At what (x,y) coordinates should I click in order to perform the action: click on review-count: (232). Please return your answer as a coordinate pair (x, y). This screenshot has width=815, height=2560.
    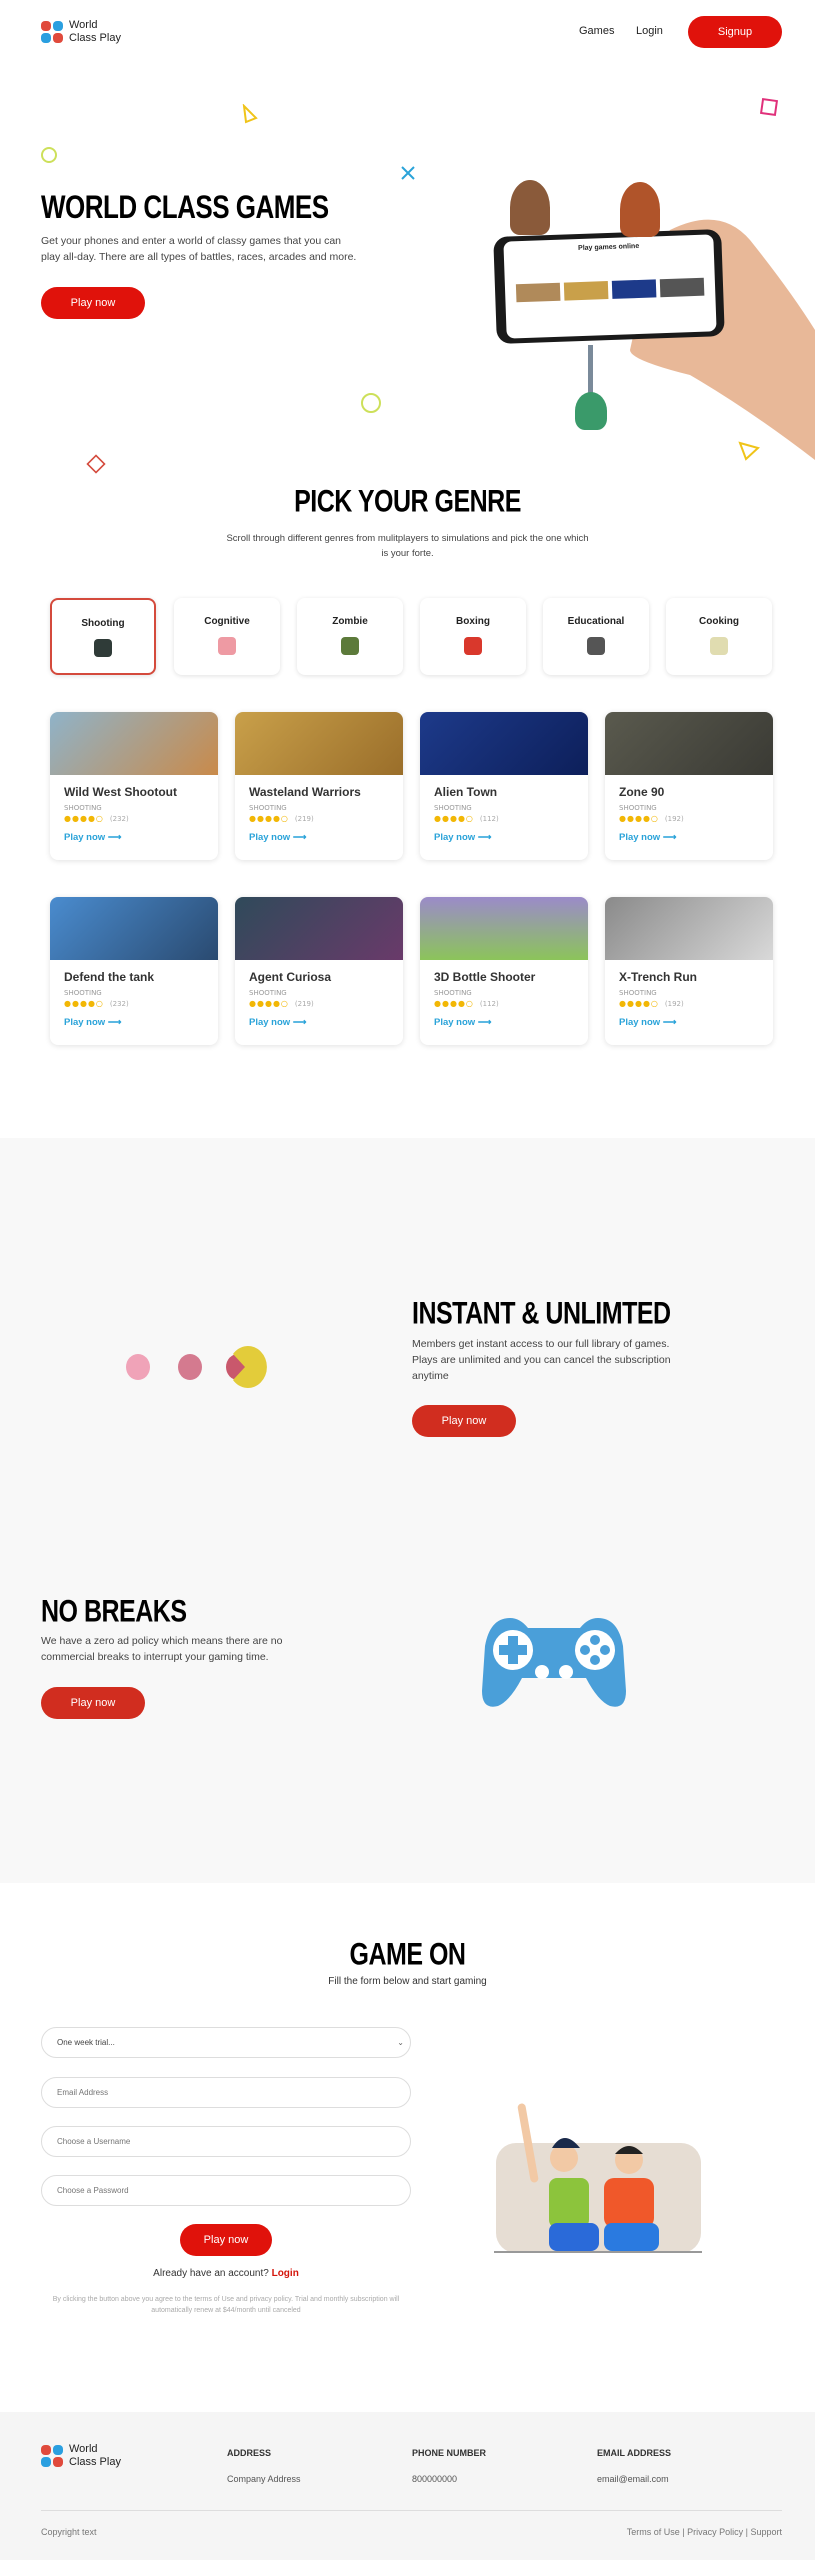
    Looking at the image, I should click on (119, 819).